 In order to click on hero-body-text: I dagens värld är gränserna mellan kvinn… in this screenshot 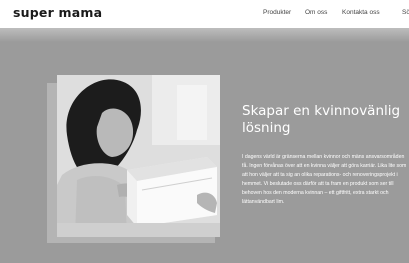, I will do `click(324, 180)`.